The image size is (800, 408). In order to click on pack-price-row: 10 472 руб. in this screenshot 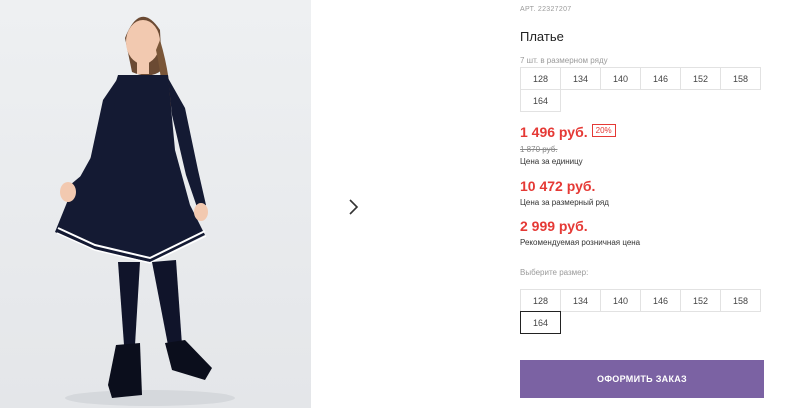, I will do `click(557, 187)`.